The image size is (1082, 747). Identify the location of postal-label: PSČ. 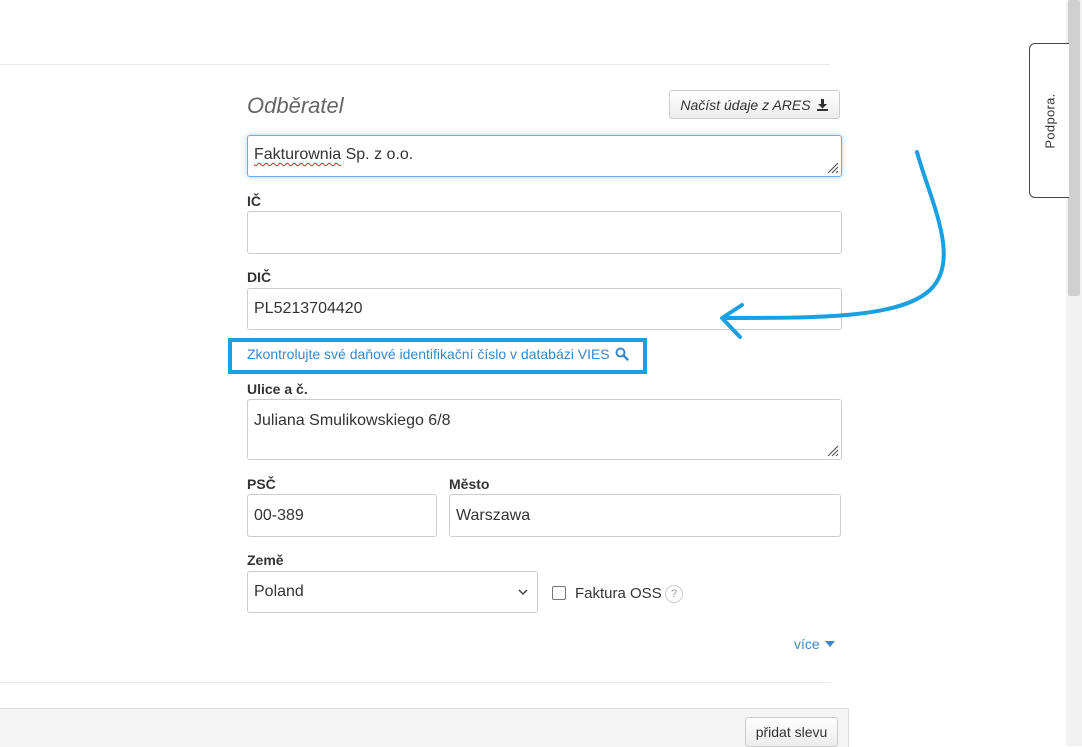
(261, 484).